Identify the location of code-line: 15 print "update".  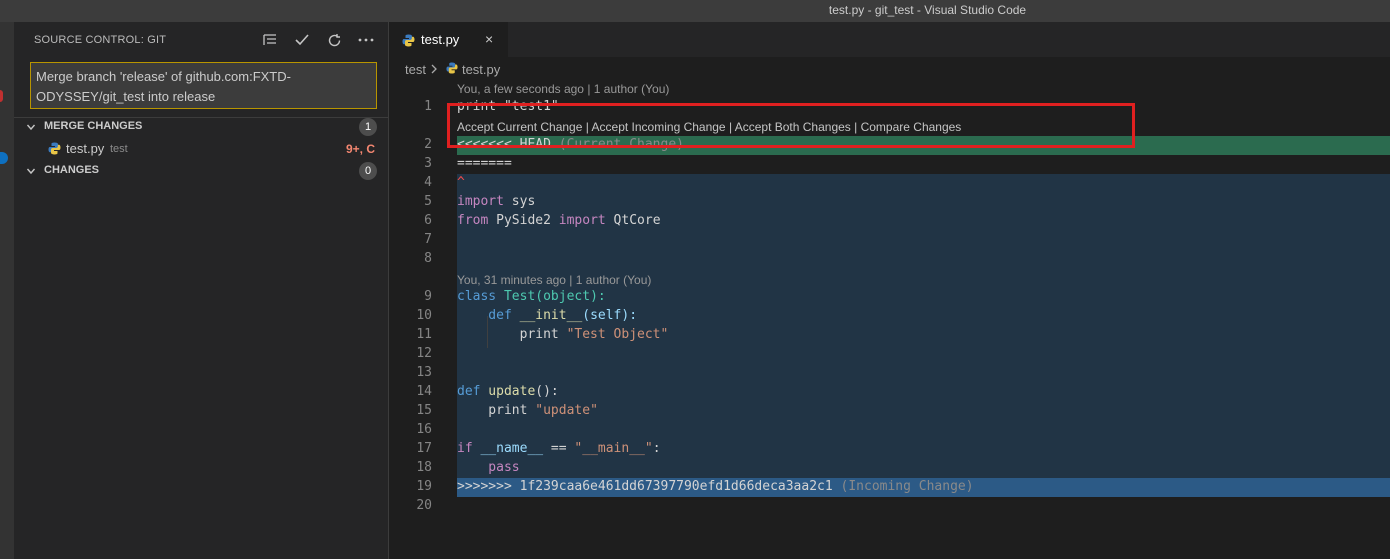
(890, 411).